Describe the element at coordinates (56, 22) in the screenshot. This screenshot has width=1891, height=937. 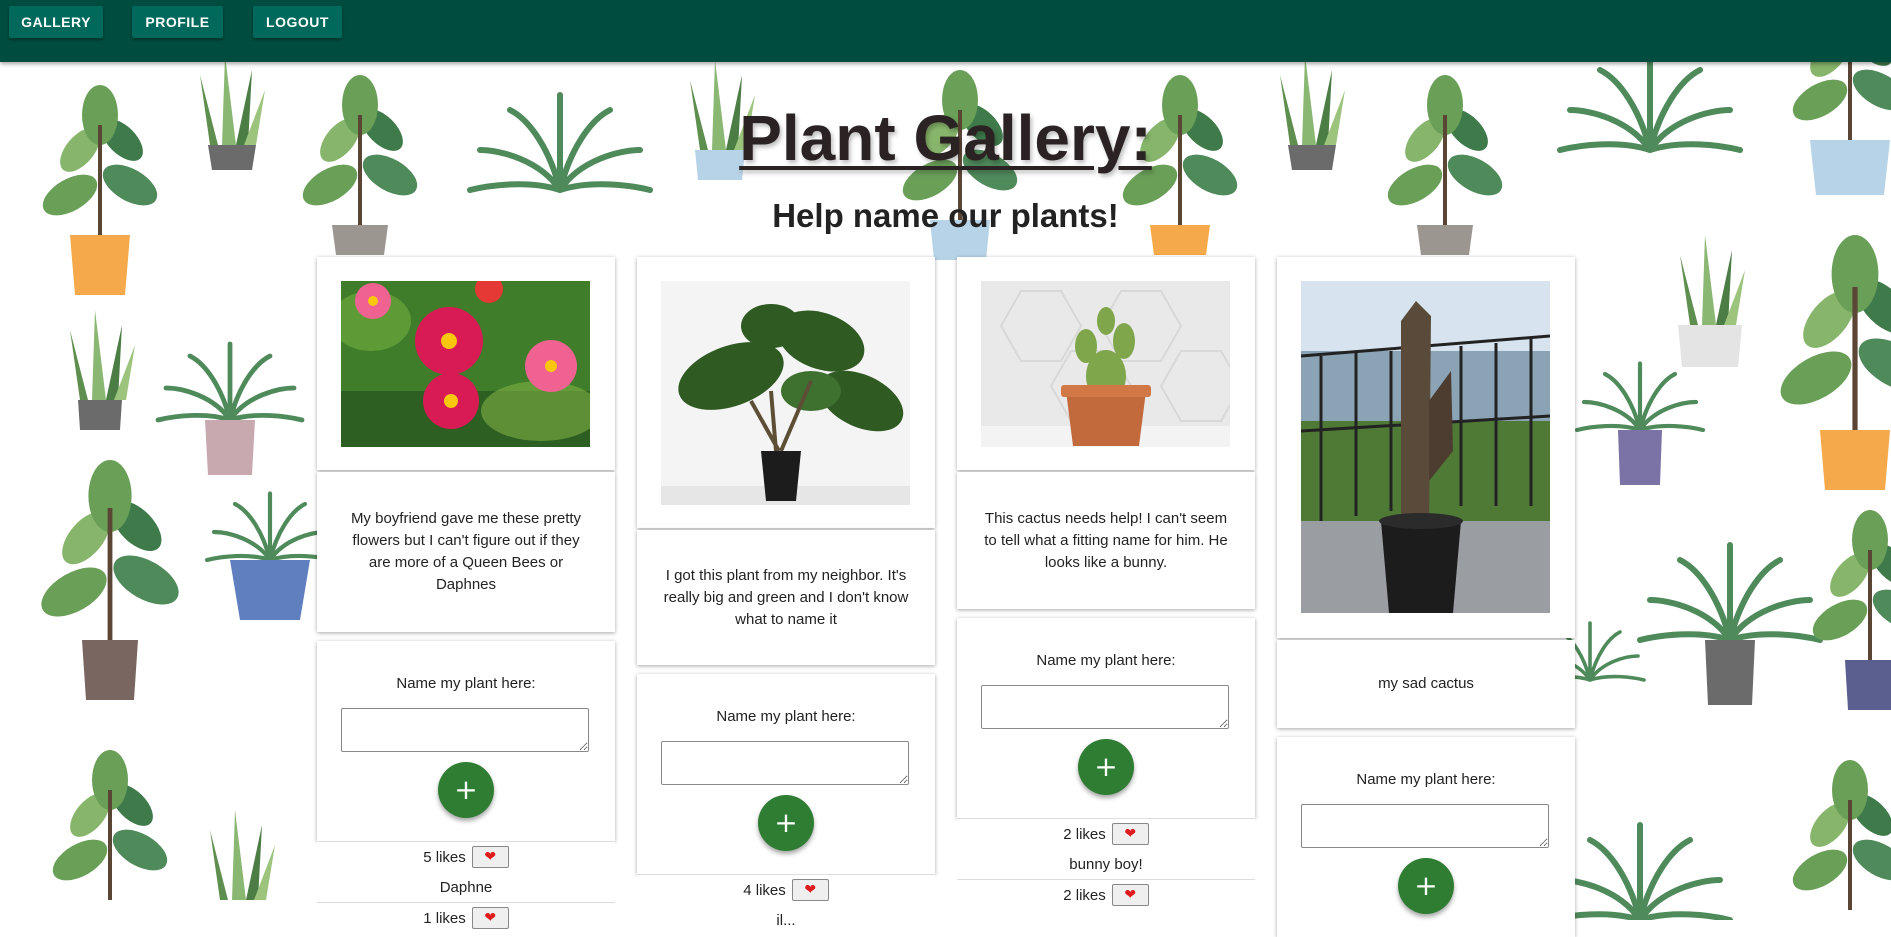
I see `gallery-nav-button: GALLERY` at that location.